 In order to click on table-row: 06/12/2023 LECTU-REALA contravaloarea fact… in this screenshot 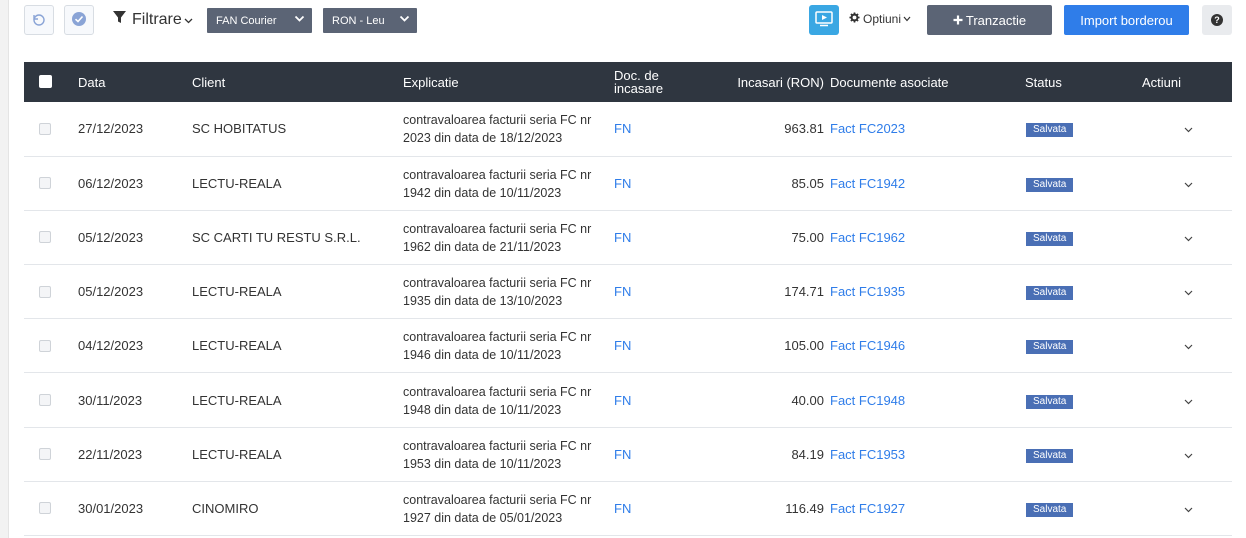, I will do `click(628, 183)`.